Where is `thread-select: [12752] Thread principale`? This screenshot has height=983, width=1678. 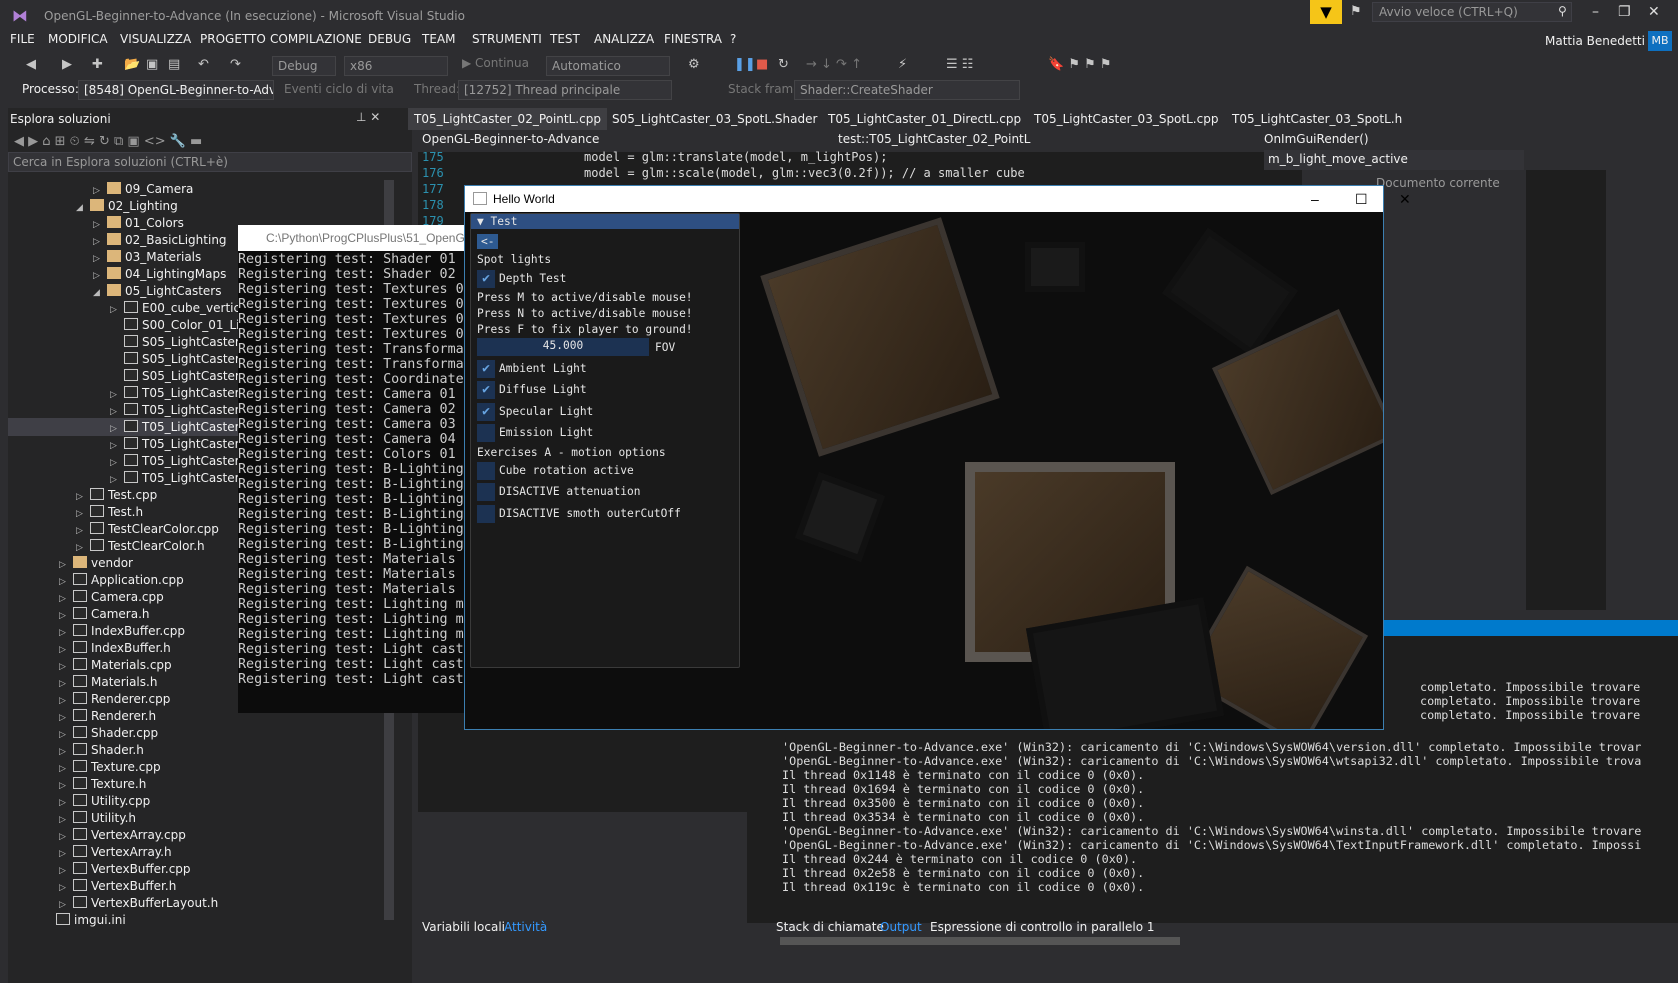 thread-select: [12752] Thread principale is located at coordinates (565, 90).